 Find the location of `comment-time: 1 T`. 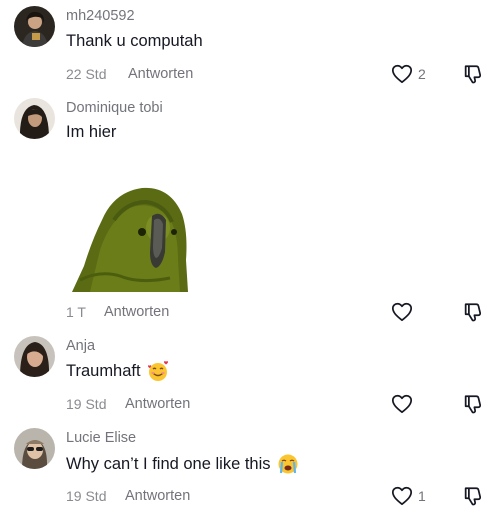

comment-time: 1 T is located at coordinates (76, 312).